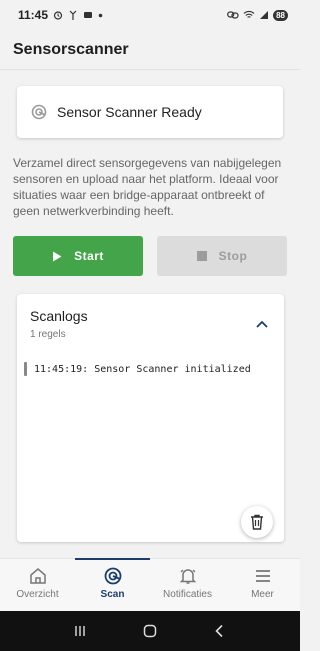  I want to click on menu-icon, so click(263, 576).